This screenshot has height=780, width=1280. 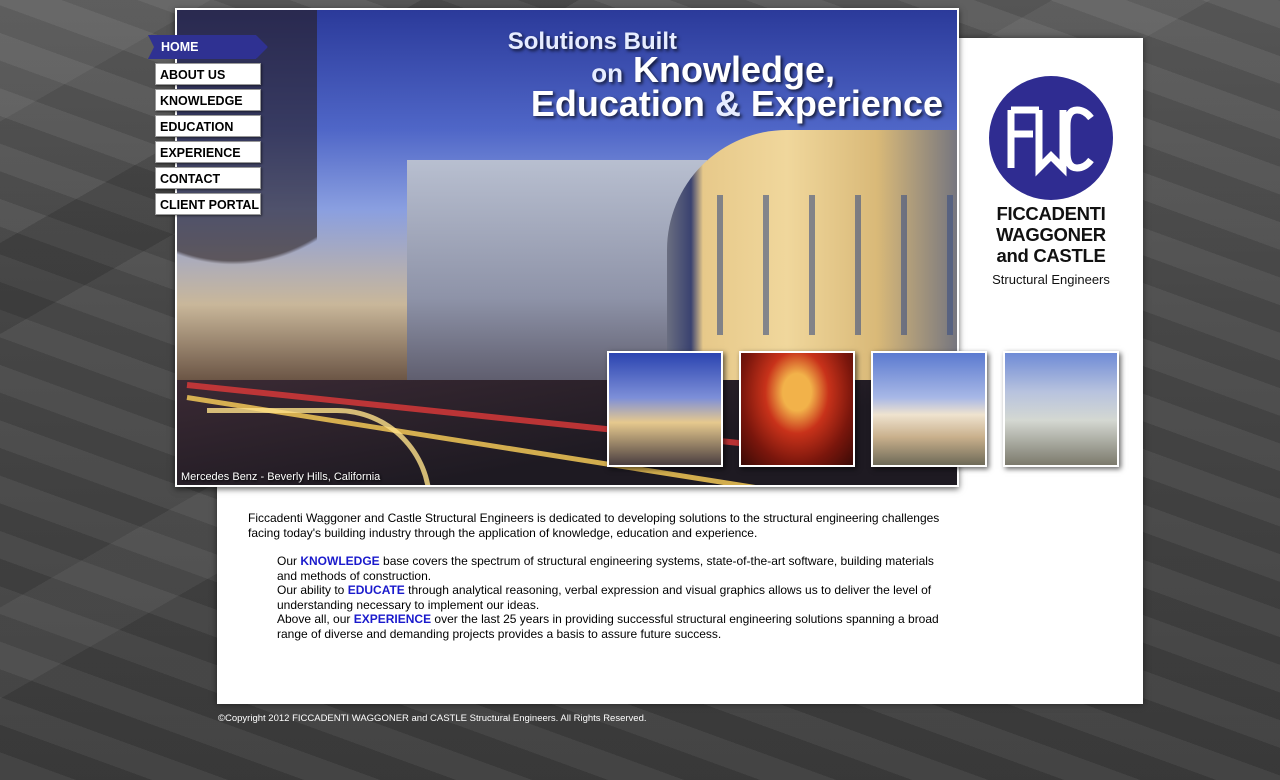 I want to click on experience-keyword: EXPERIENCE, so click(x=392, y=619).